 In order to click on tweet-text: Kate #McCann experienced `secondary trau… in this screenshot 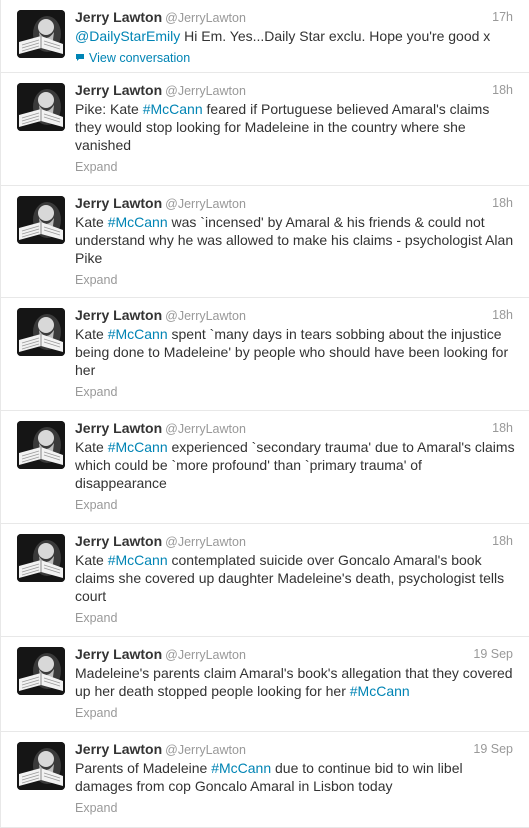, I will do `click(295, 465)`.